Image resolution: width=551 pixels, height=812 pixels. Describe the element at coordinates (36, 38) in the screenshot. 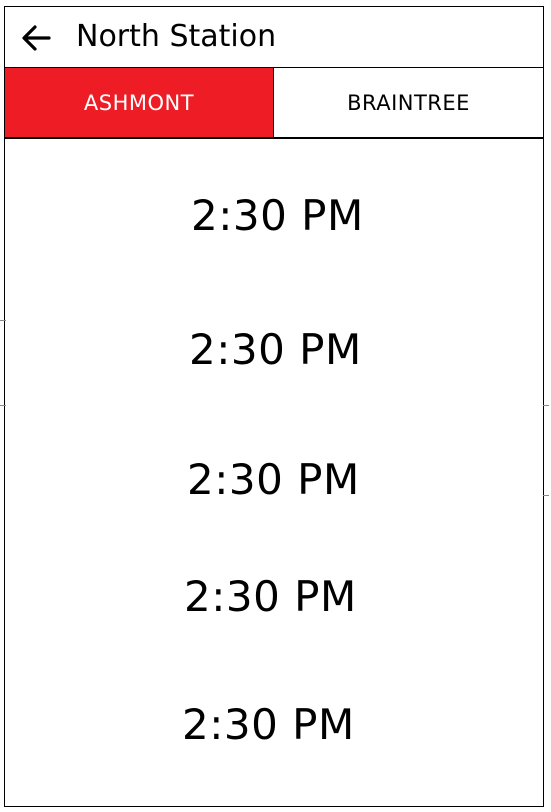

I see `arrow-left-icon` at that location.